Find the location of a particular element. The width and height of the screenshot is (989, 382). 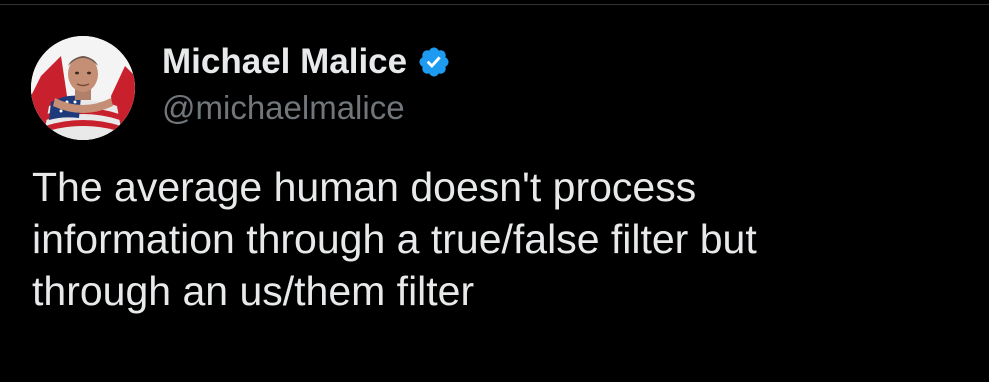

avatar is located at coordinates (83, 88).